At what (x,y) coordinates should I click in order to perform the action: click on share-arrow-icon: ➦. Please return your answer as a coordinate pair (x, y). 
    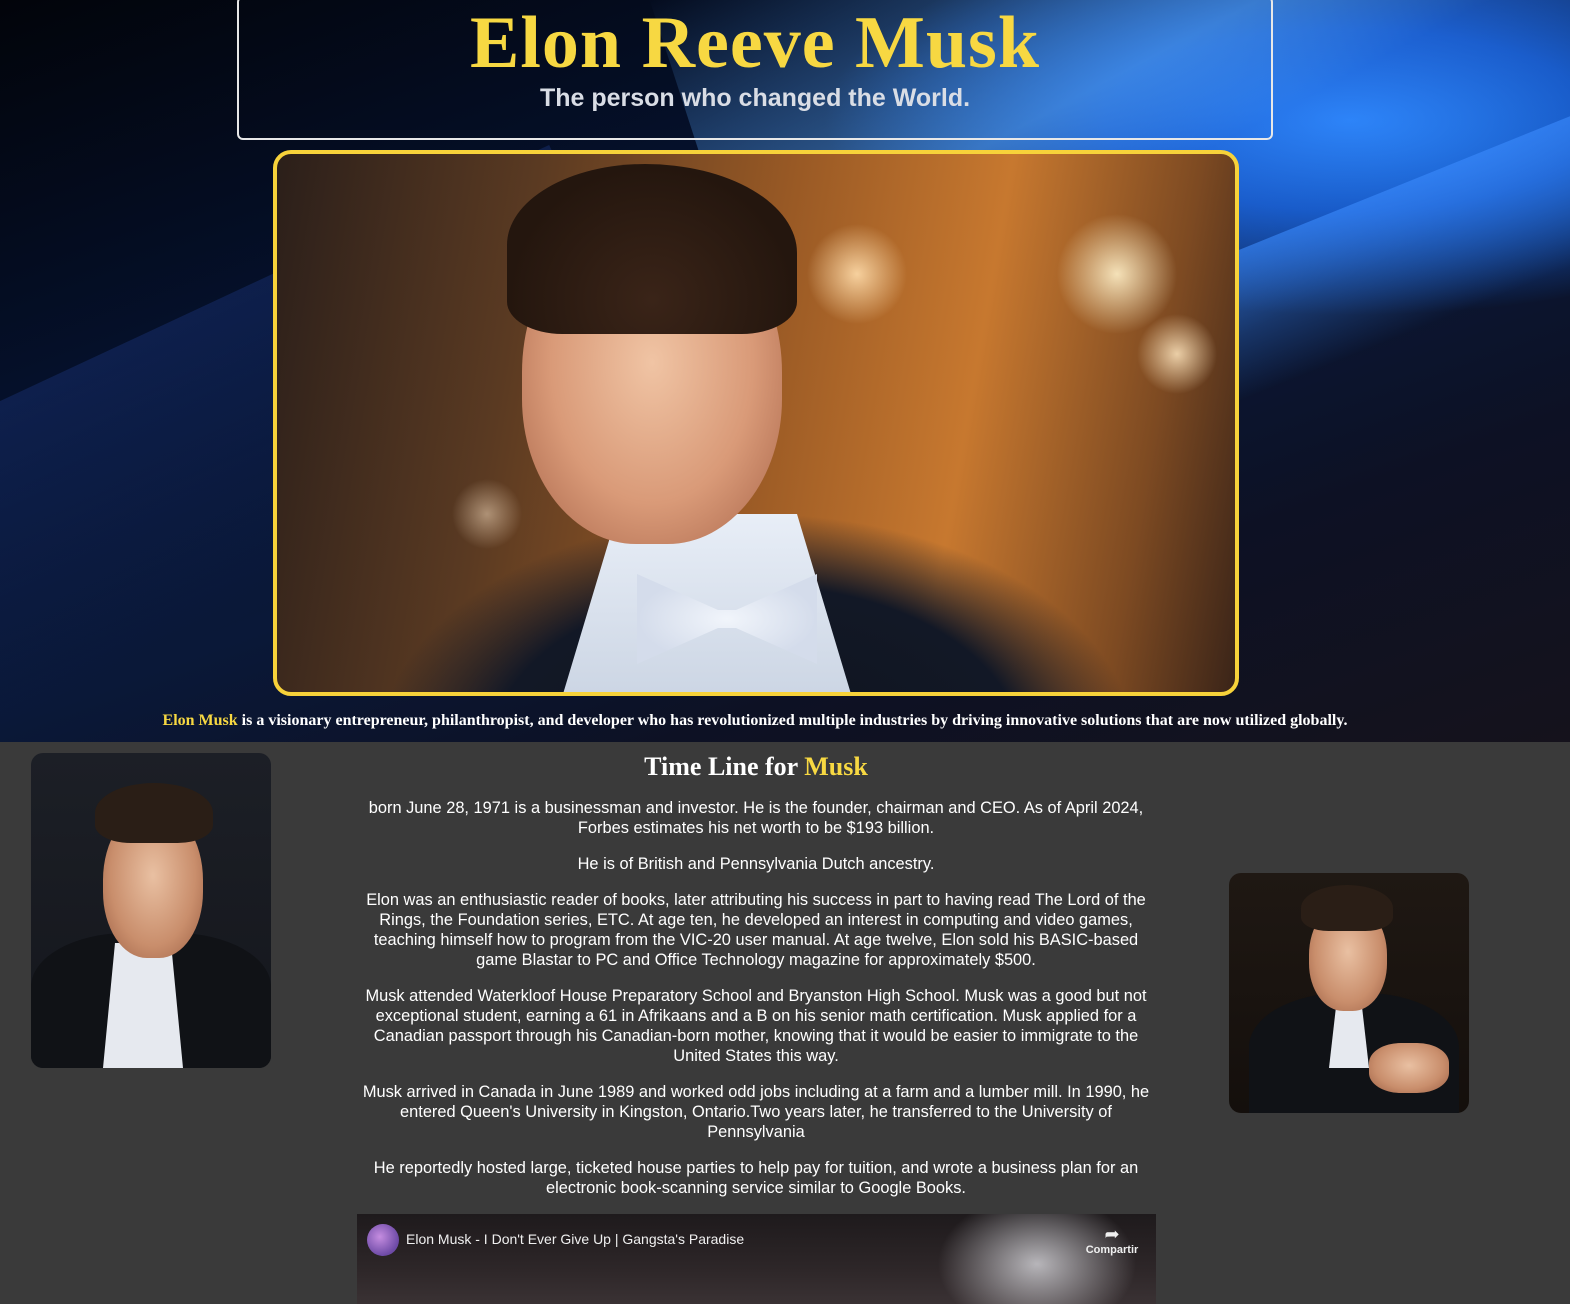
    Looking at the image, I should click on (1112, 1234).